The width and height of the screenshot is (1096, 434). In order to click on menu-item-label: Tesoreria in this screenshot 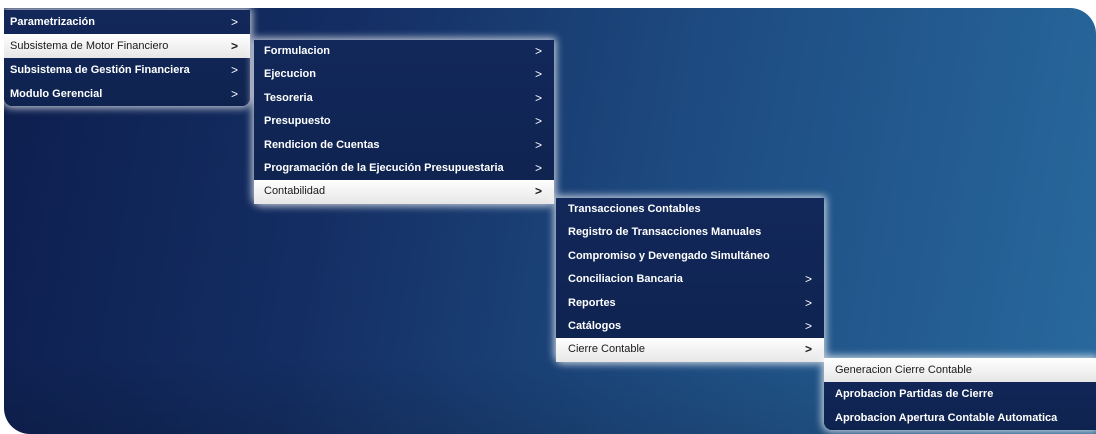, I will do `click(288, 97)`.